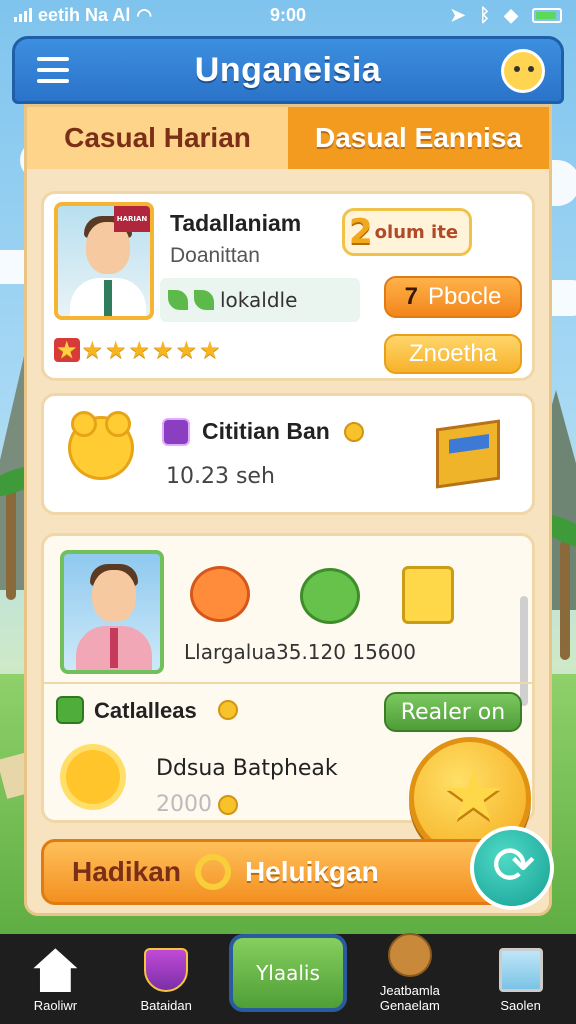 This screenshot has width=576, height=1024. I want to click on clock: 9:00, so click(288, 14).